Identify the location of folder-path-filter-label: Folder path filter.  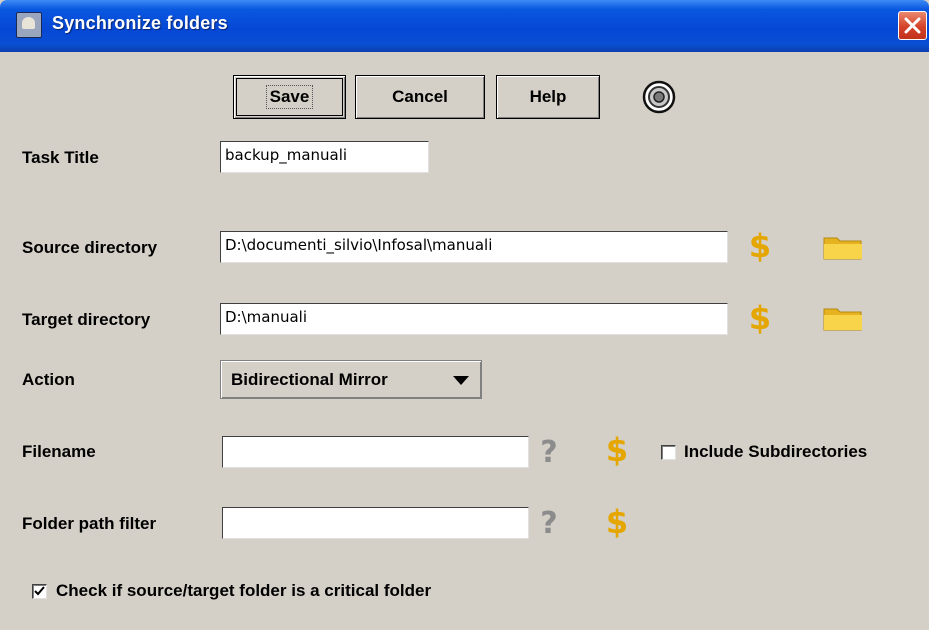
(89, 523).